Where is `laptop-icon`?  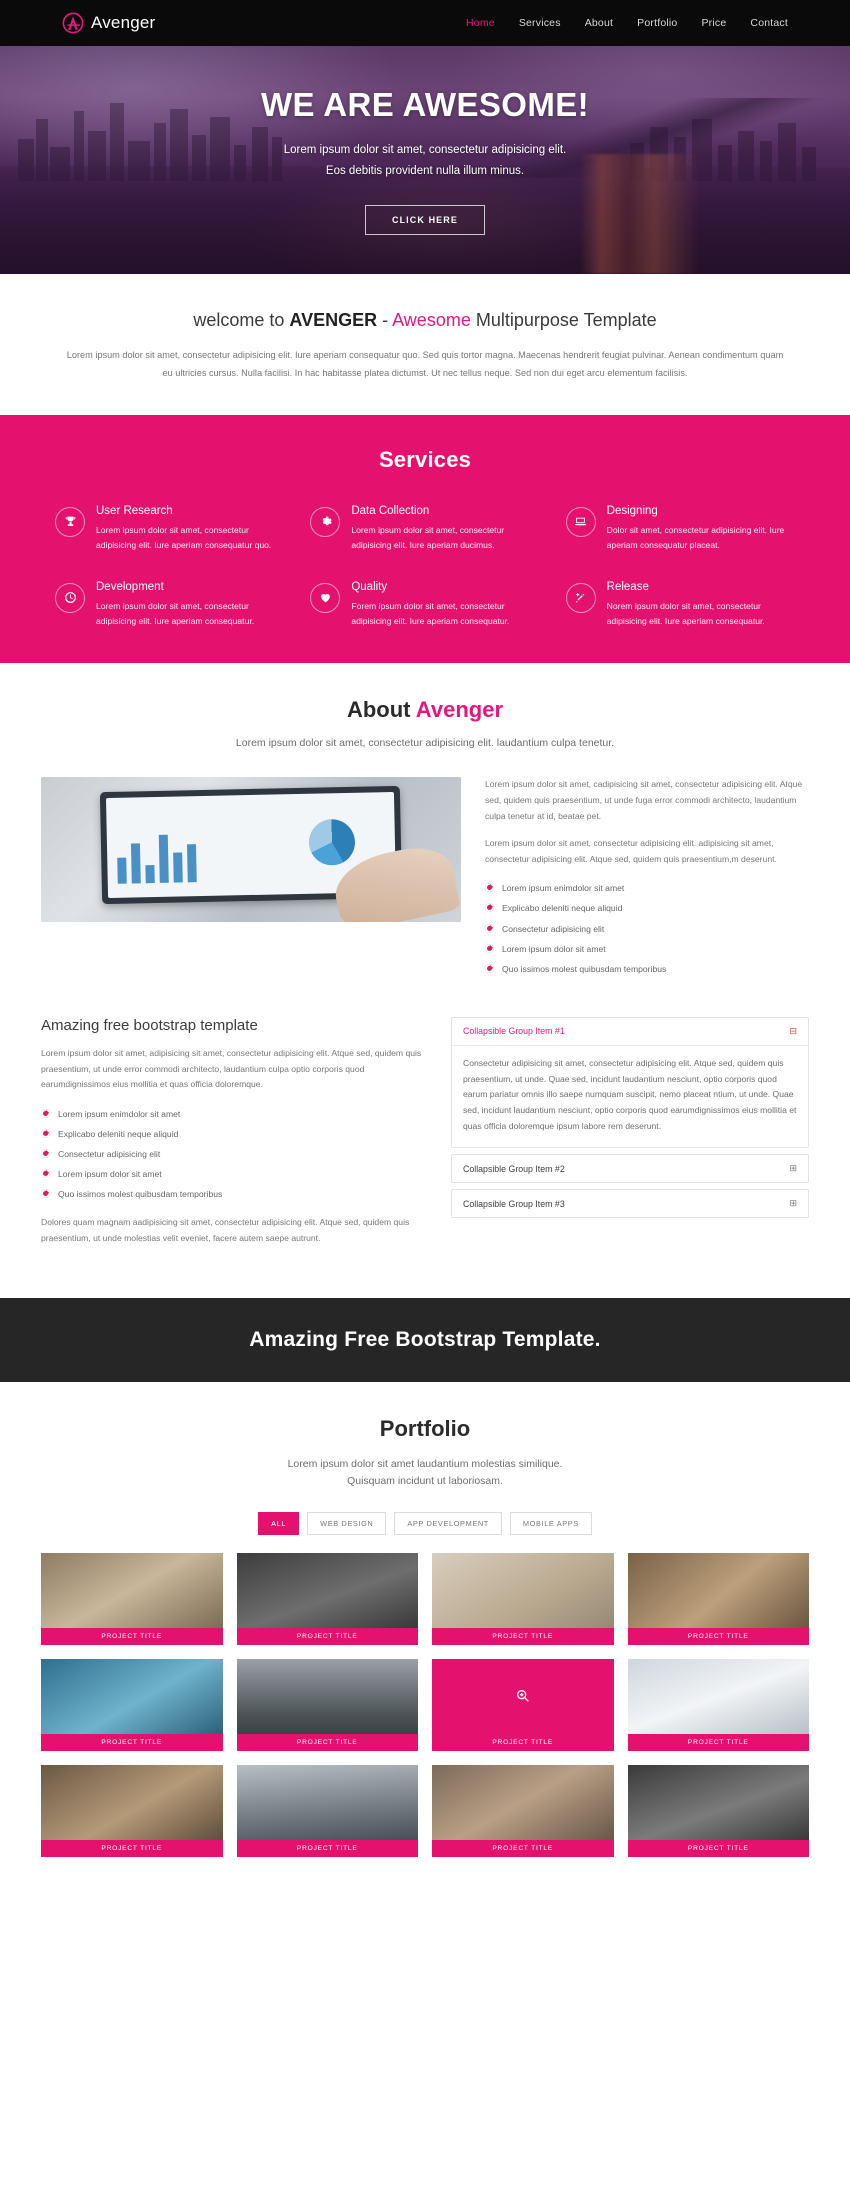 laptop-icon is located at coordinates (580, 521).